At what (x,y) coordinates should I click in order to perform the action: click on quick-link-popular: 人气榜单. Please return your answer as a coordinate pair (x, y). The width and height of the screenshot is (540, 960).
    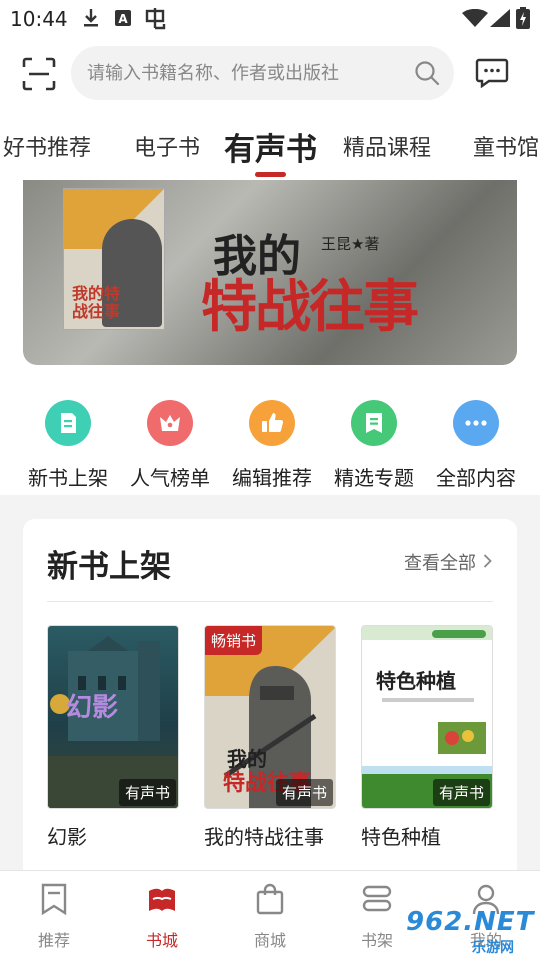
    Looking at the image, I should click on (170, 445).